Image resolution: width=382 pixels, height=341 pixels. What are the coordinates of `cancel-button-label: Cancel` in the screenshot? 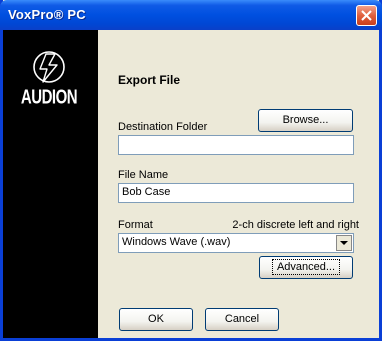 It's located at (242, 319).